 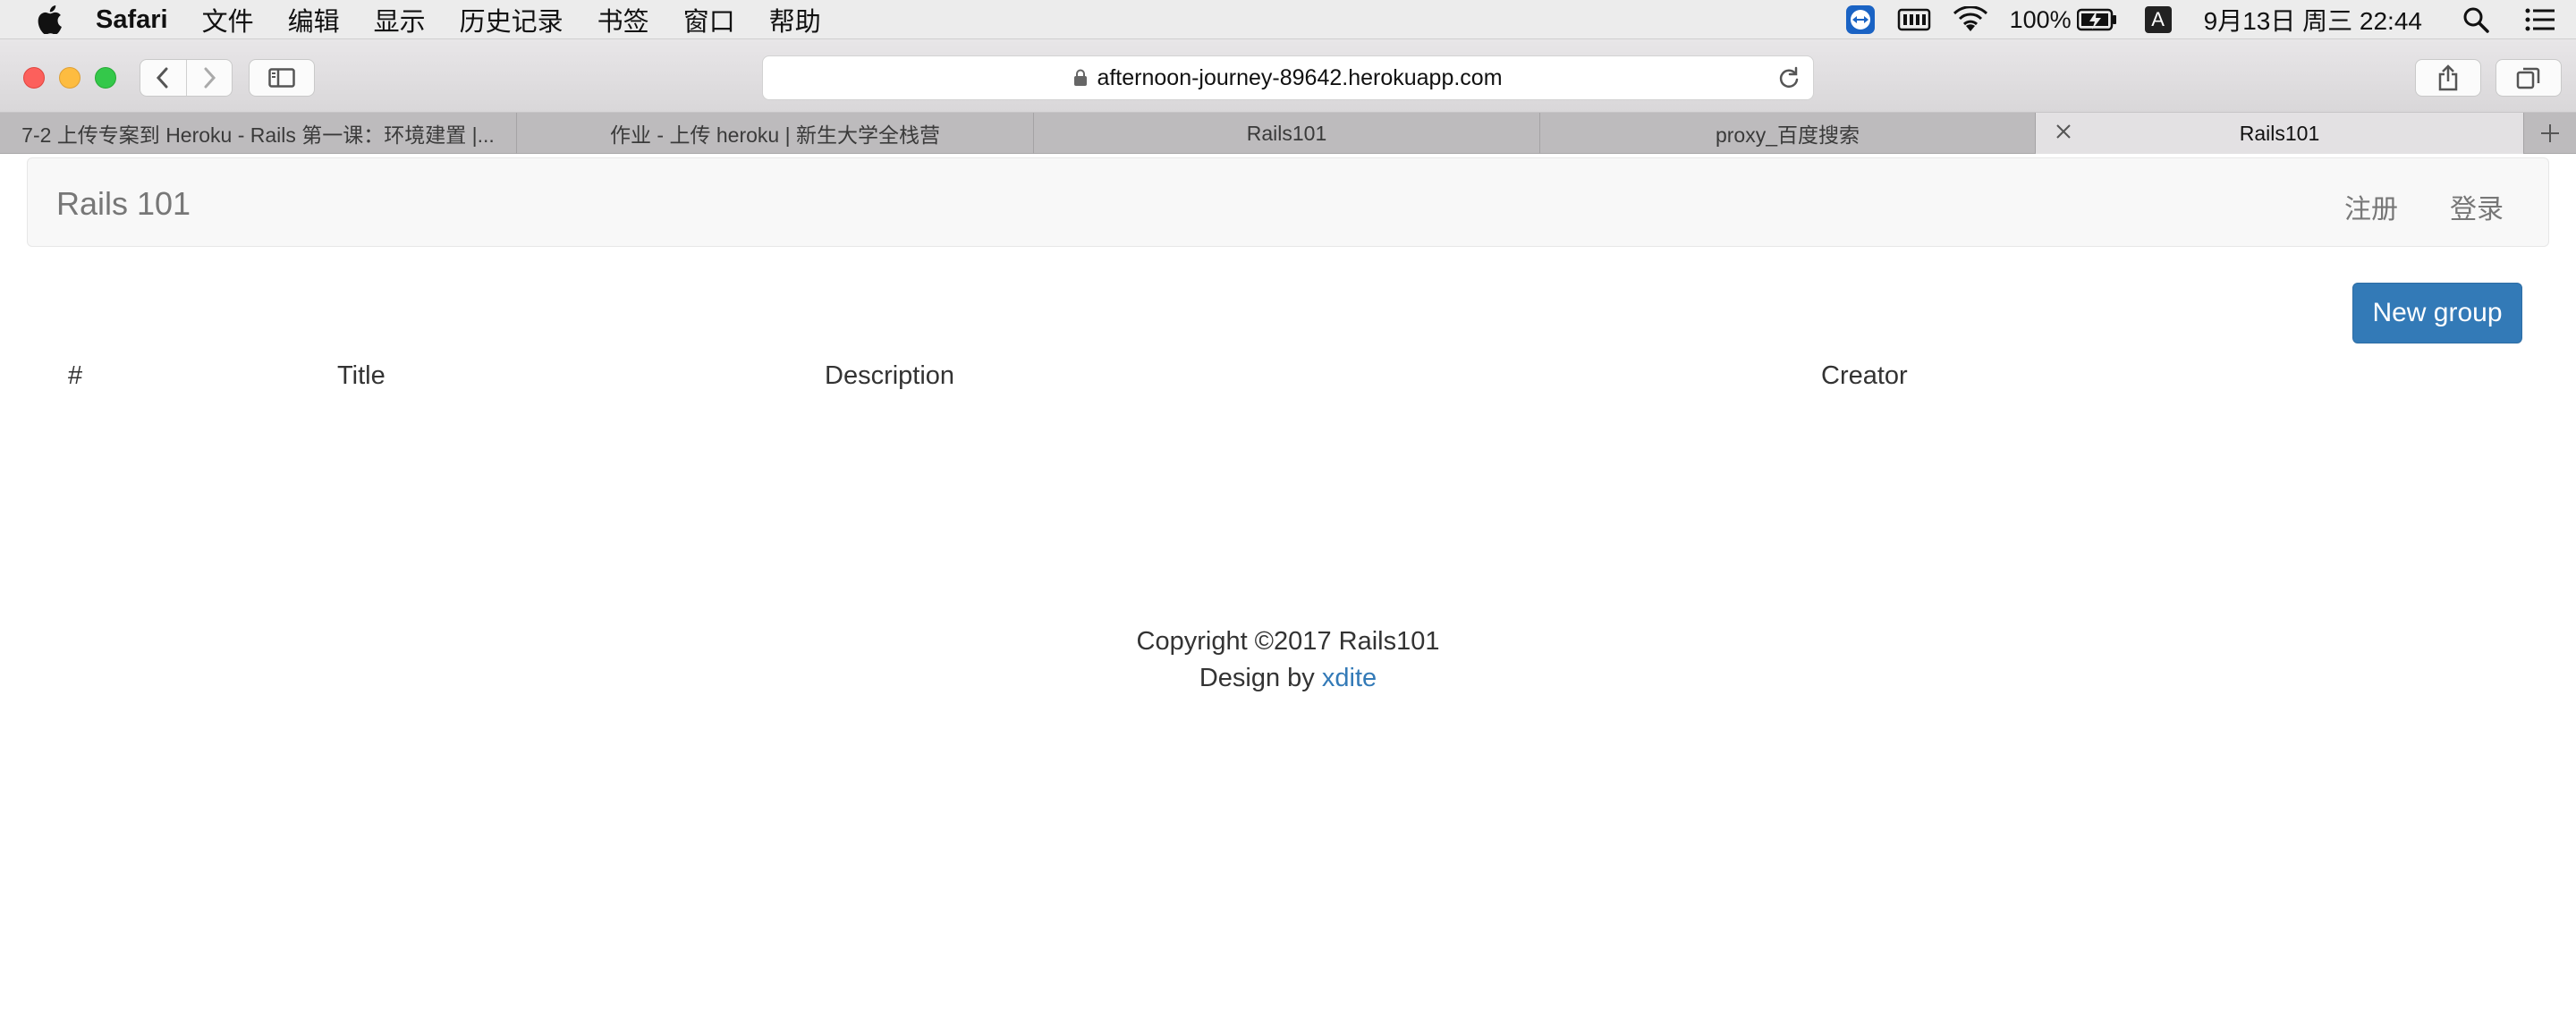 I want to click on memory-icon, so click(x=1914, y=19).